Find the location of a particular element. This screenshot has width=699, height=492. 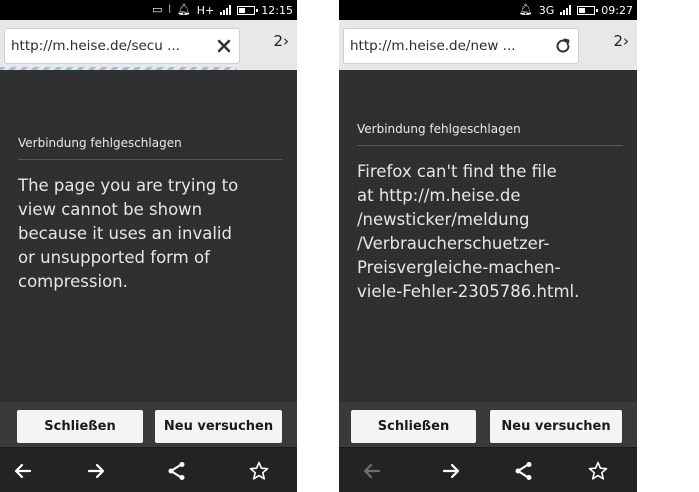

network-type: H+ is located at coordinates (205, 10).